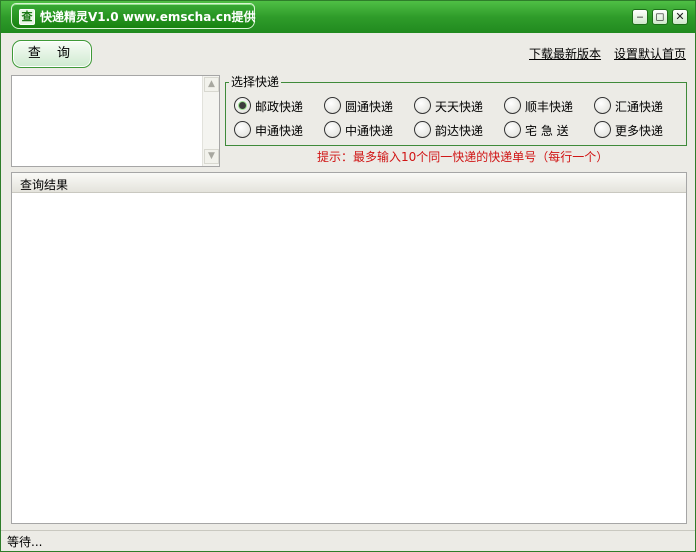 Image resolution: width=696 pixels, height=552 pixels. What do you see at coordinates (639, 107) in the screenshot?
I see `carrier-radio-label: 汇通快递` at bounding box center [639, 107].